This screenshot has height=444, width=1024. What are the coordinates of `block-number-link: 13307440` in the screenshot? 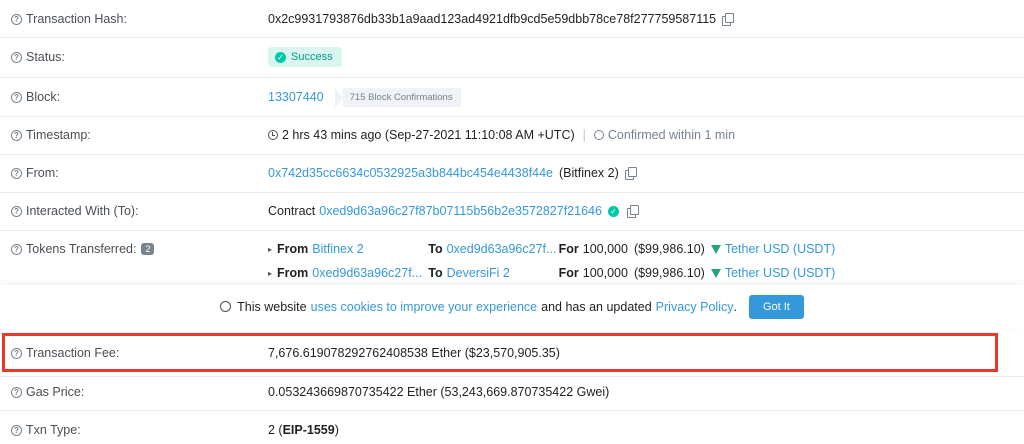 It's located at (296, 97).